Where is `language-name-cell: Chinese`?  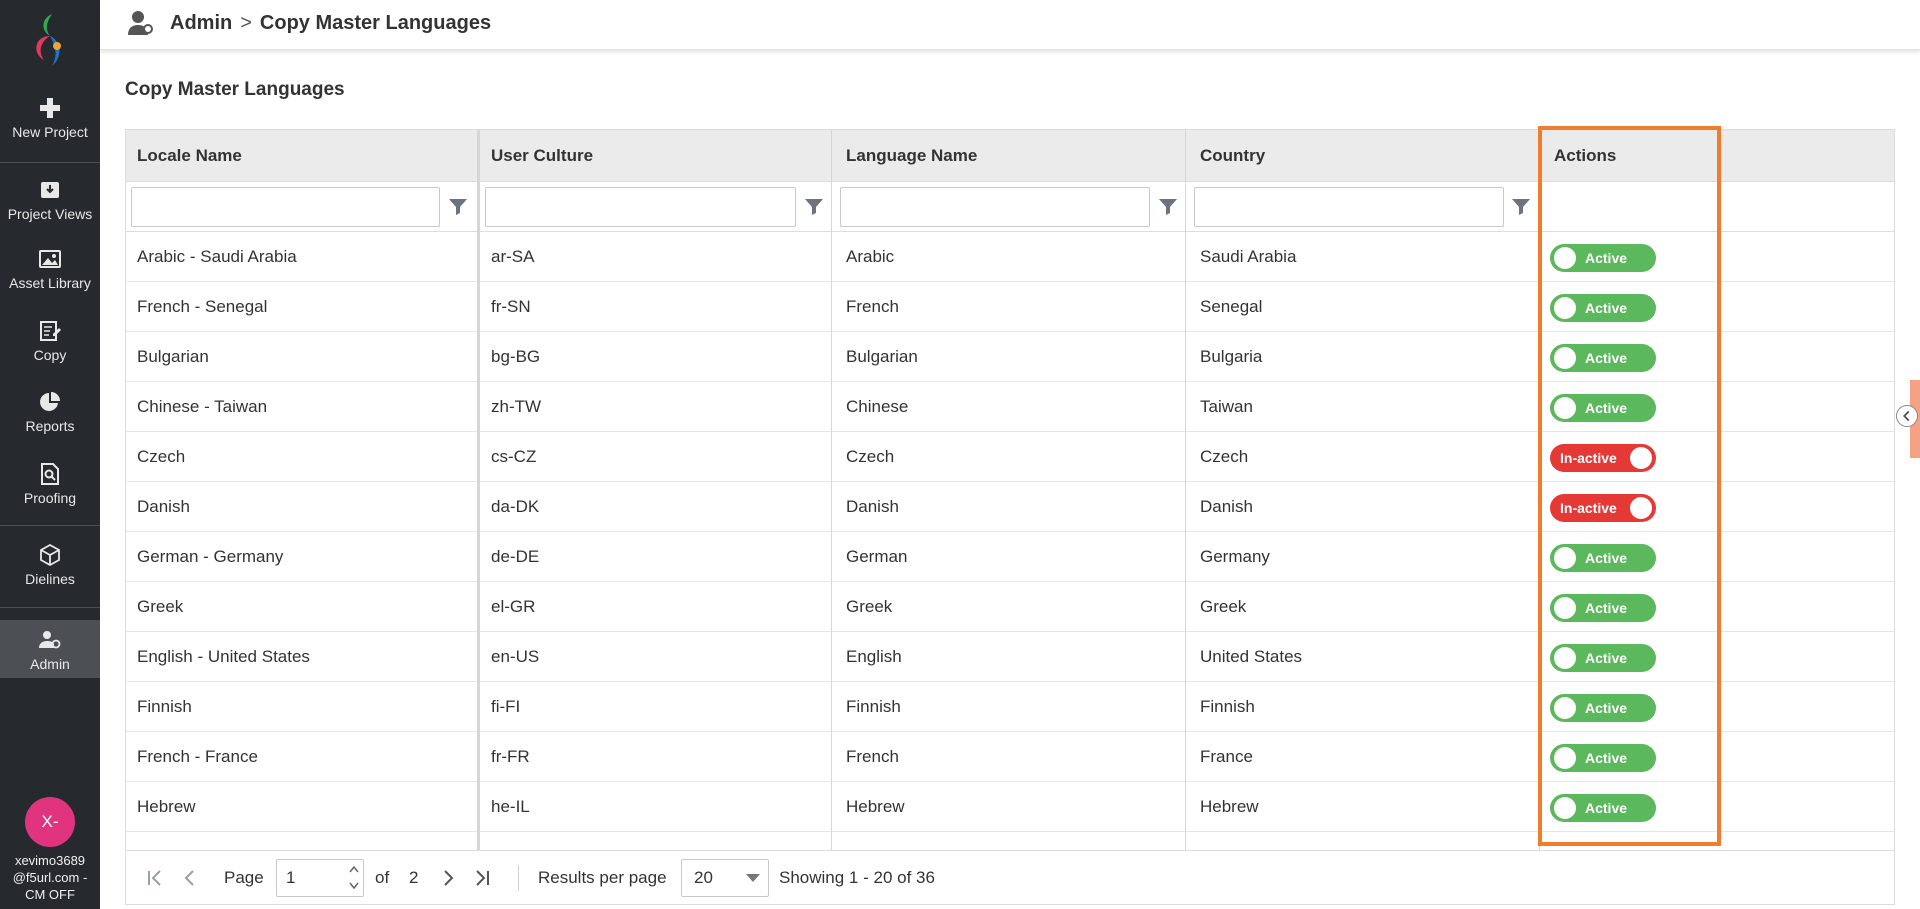 language-name-cell: Chinese is located at coordinates (877, 406).